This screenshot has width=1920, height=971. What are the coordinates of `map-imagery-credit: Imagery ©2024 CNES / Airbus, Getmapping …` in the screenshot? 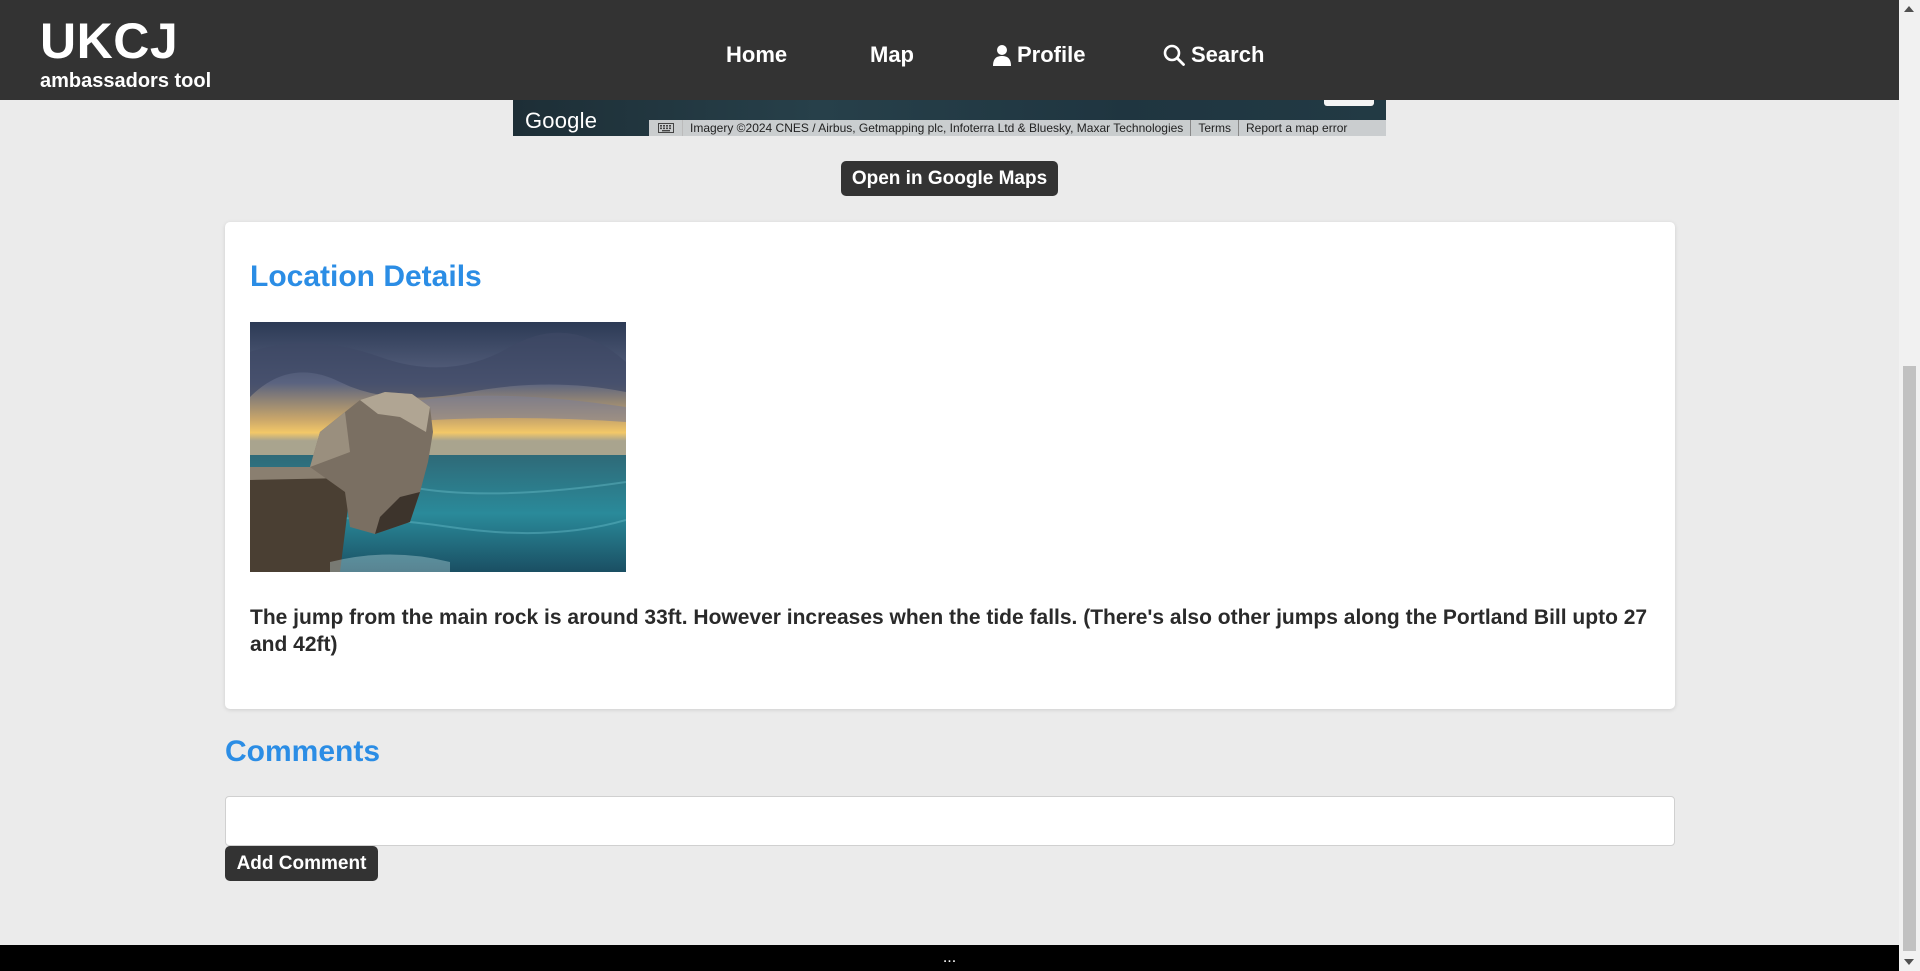 It's located at (937, 128).